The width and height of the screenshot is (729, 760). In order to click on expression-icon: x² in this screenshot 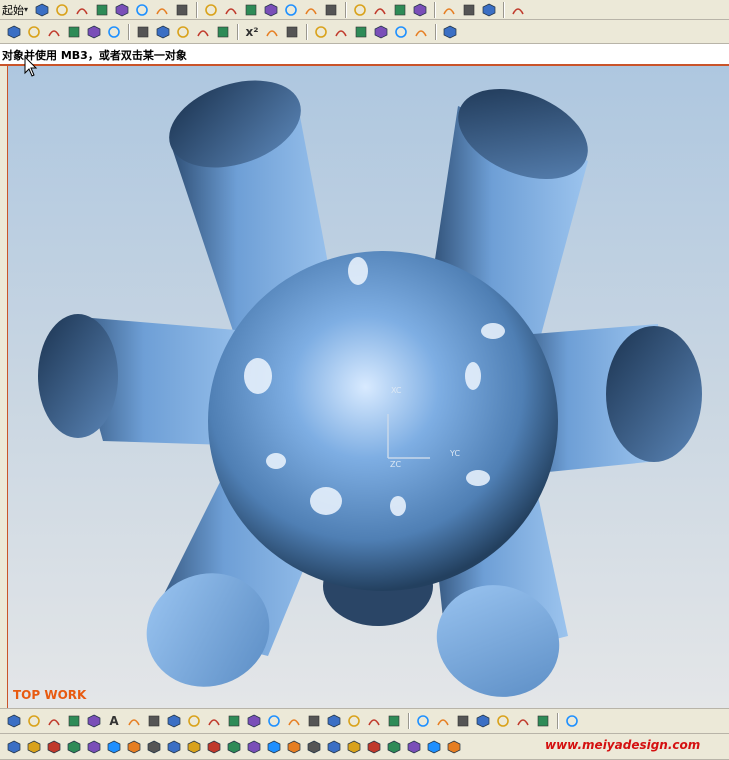, I will do `click(252, 32)`.